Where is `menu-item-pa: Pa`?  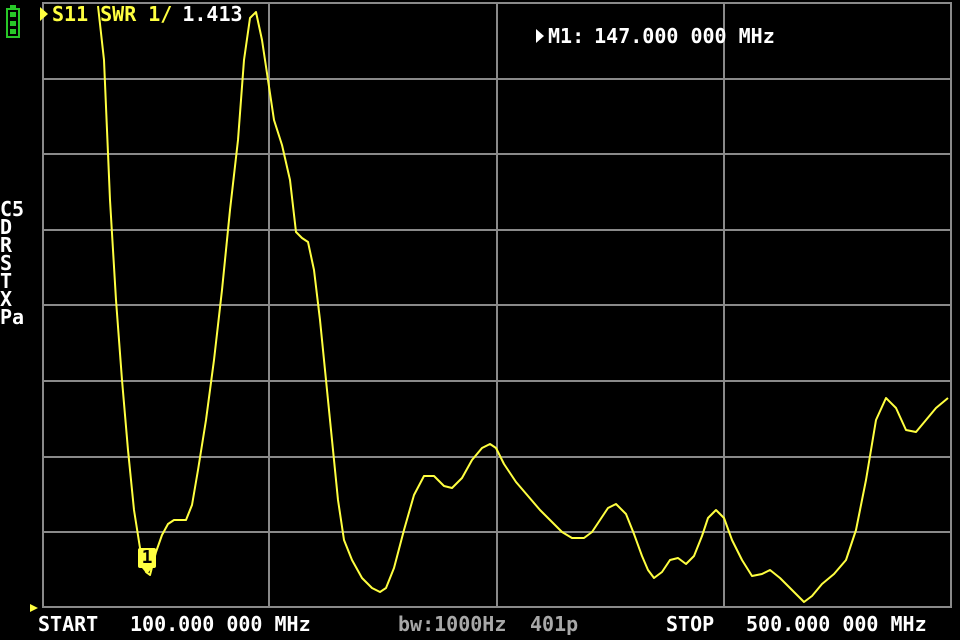 menu-item-pa: Pa is located at coordinates (15, 317).